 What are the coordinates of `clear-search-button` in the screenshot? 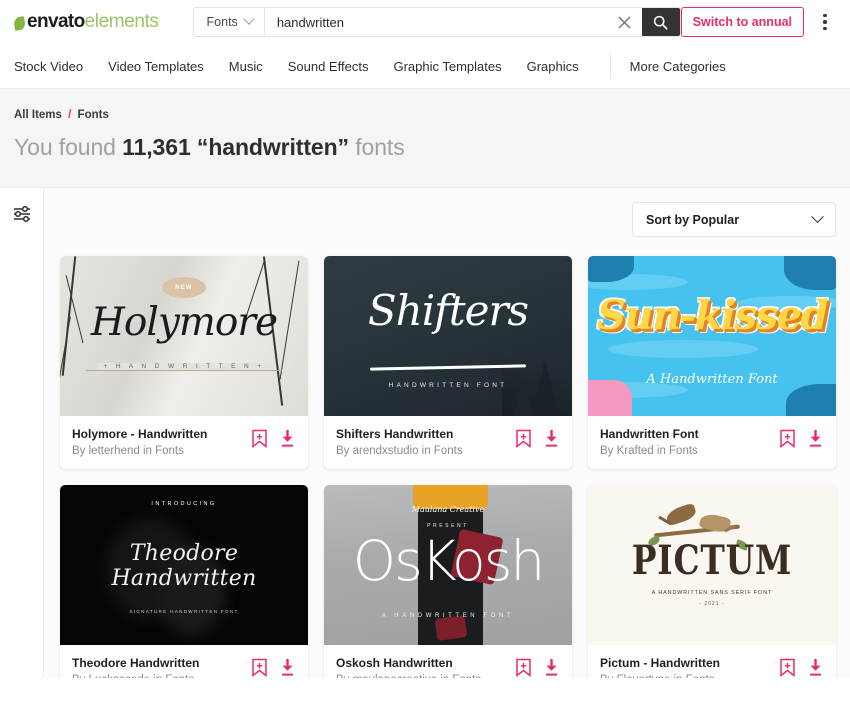 It's located at (625, 22).